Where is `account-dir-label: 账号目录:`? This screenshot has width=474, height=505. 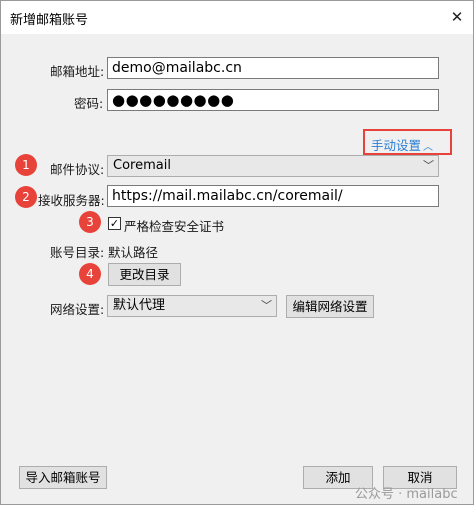
account-dir-label: 账号目录: is located at coordinates (77, 252).